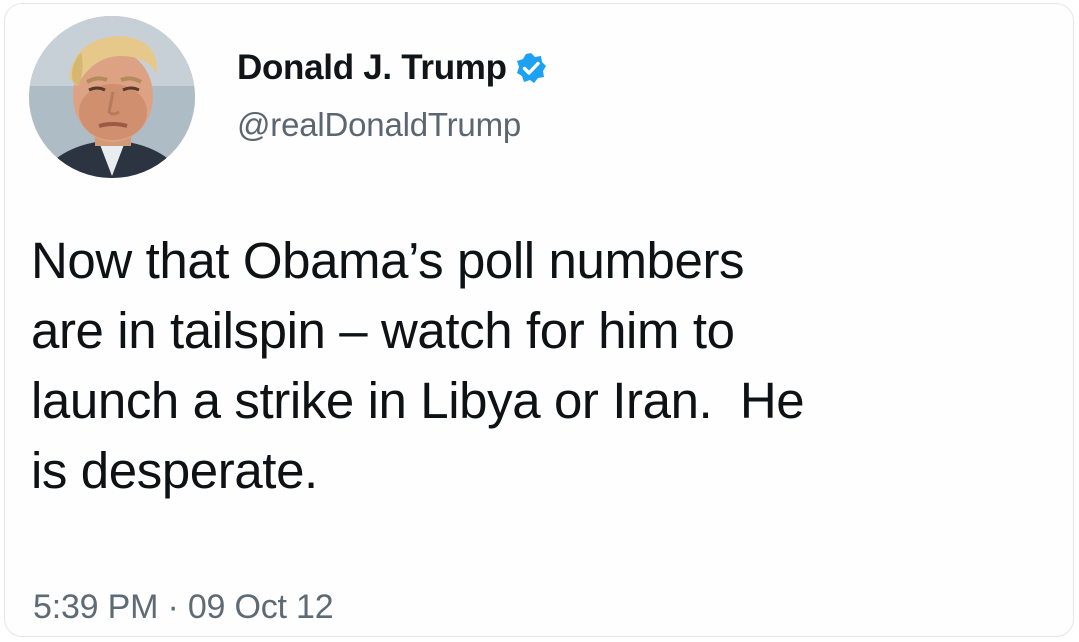 This screenshot has width=1079, height=642. What do you see at coordinates (531, 68) in the screenshot?
I see `verified-badge-icon` at bounding box center [531, 68].